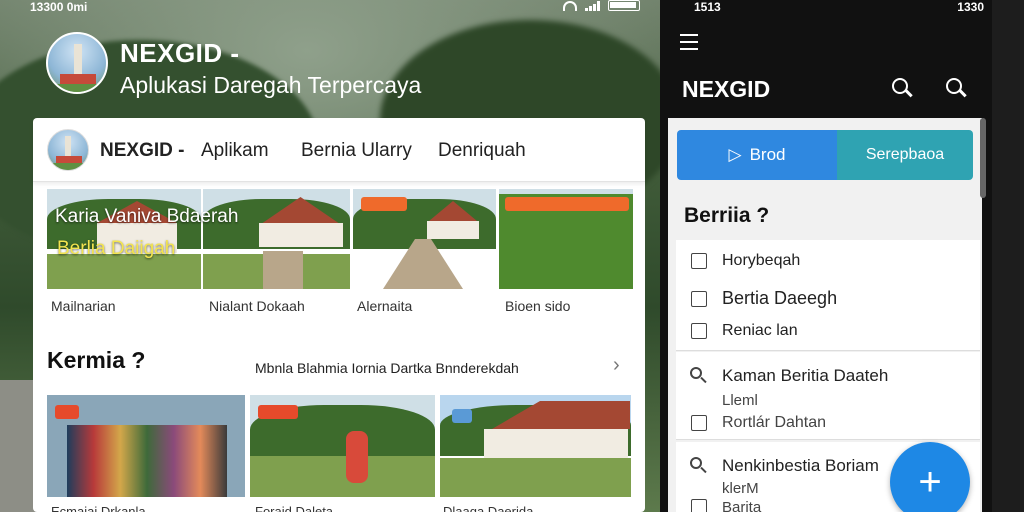 Image resolution: width=1024 pixels, height=512 pixels. Describe the element at coordinates (116, 248) in the screenshot. I see `featured-overlay-subtitle: Berlia Daiigah` at that location.